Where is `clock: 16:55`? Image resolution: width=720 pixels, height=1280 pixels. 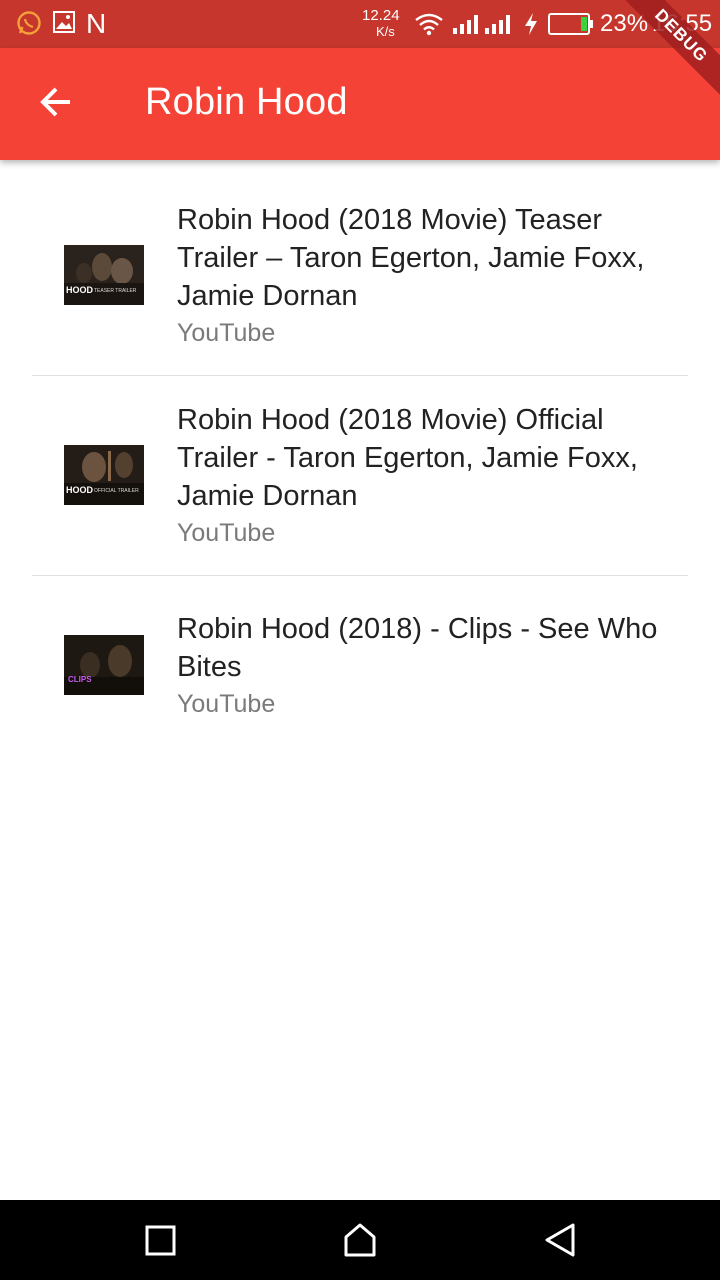 clock: 16:55 is located at coordinates (682, 23).